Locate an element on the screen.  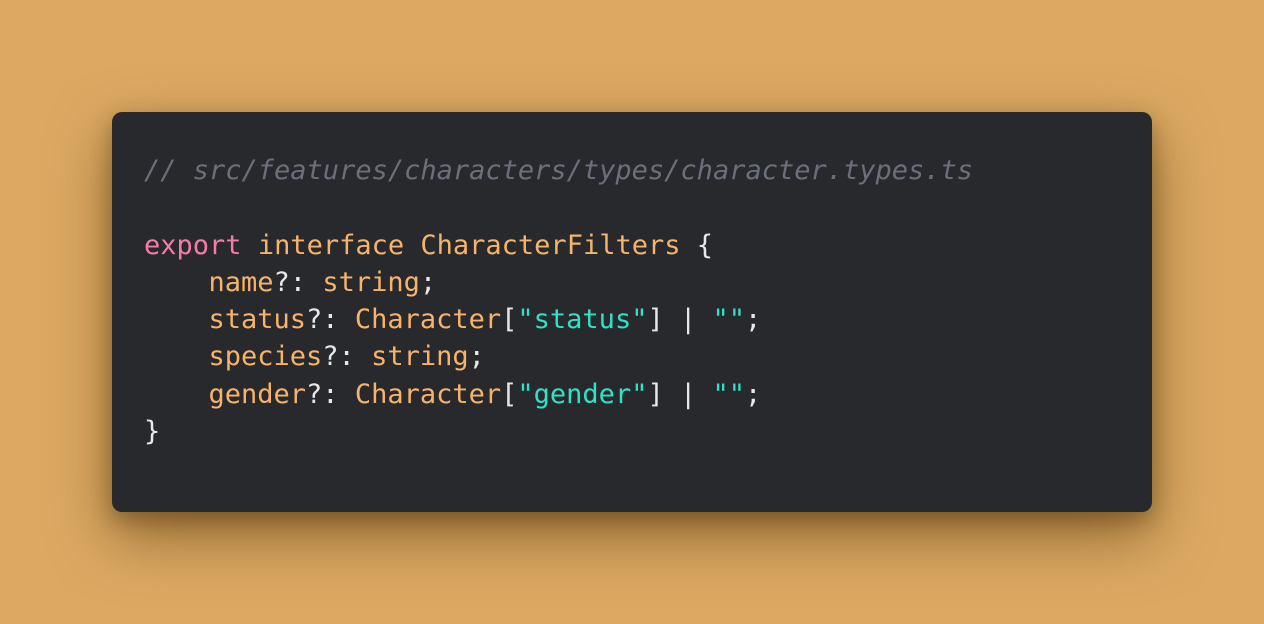
code-line-gender: gender?: Character["gender"] | ""; is located at coordinates (648, 394).